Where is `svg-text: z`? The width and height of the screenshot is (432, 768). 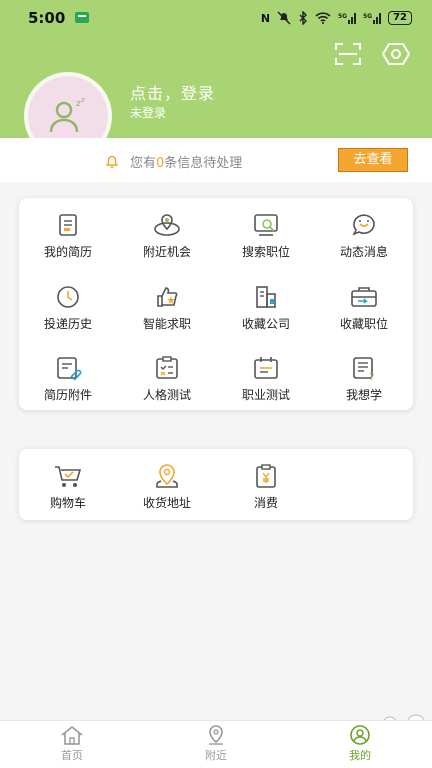 svg-text: z is located at coordinates (83, 100).